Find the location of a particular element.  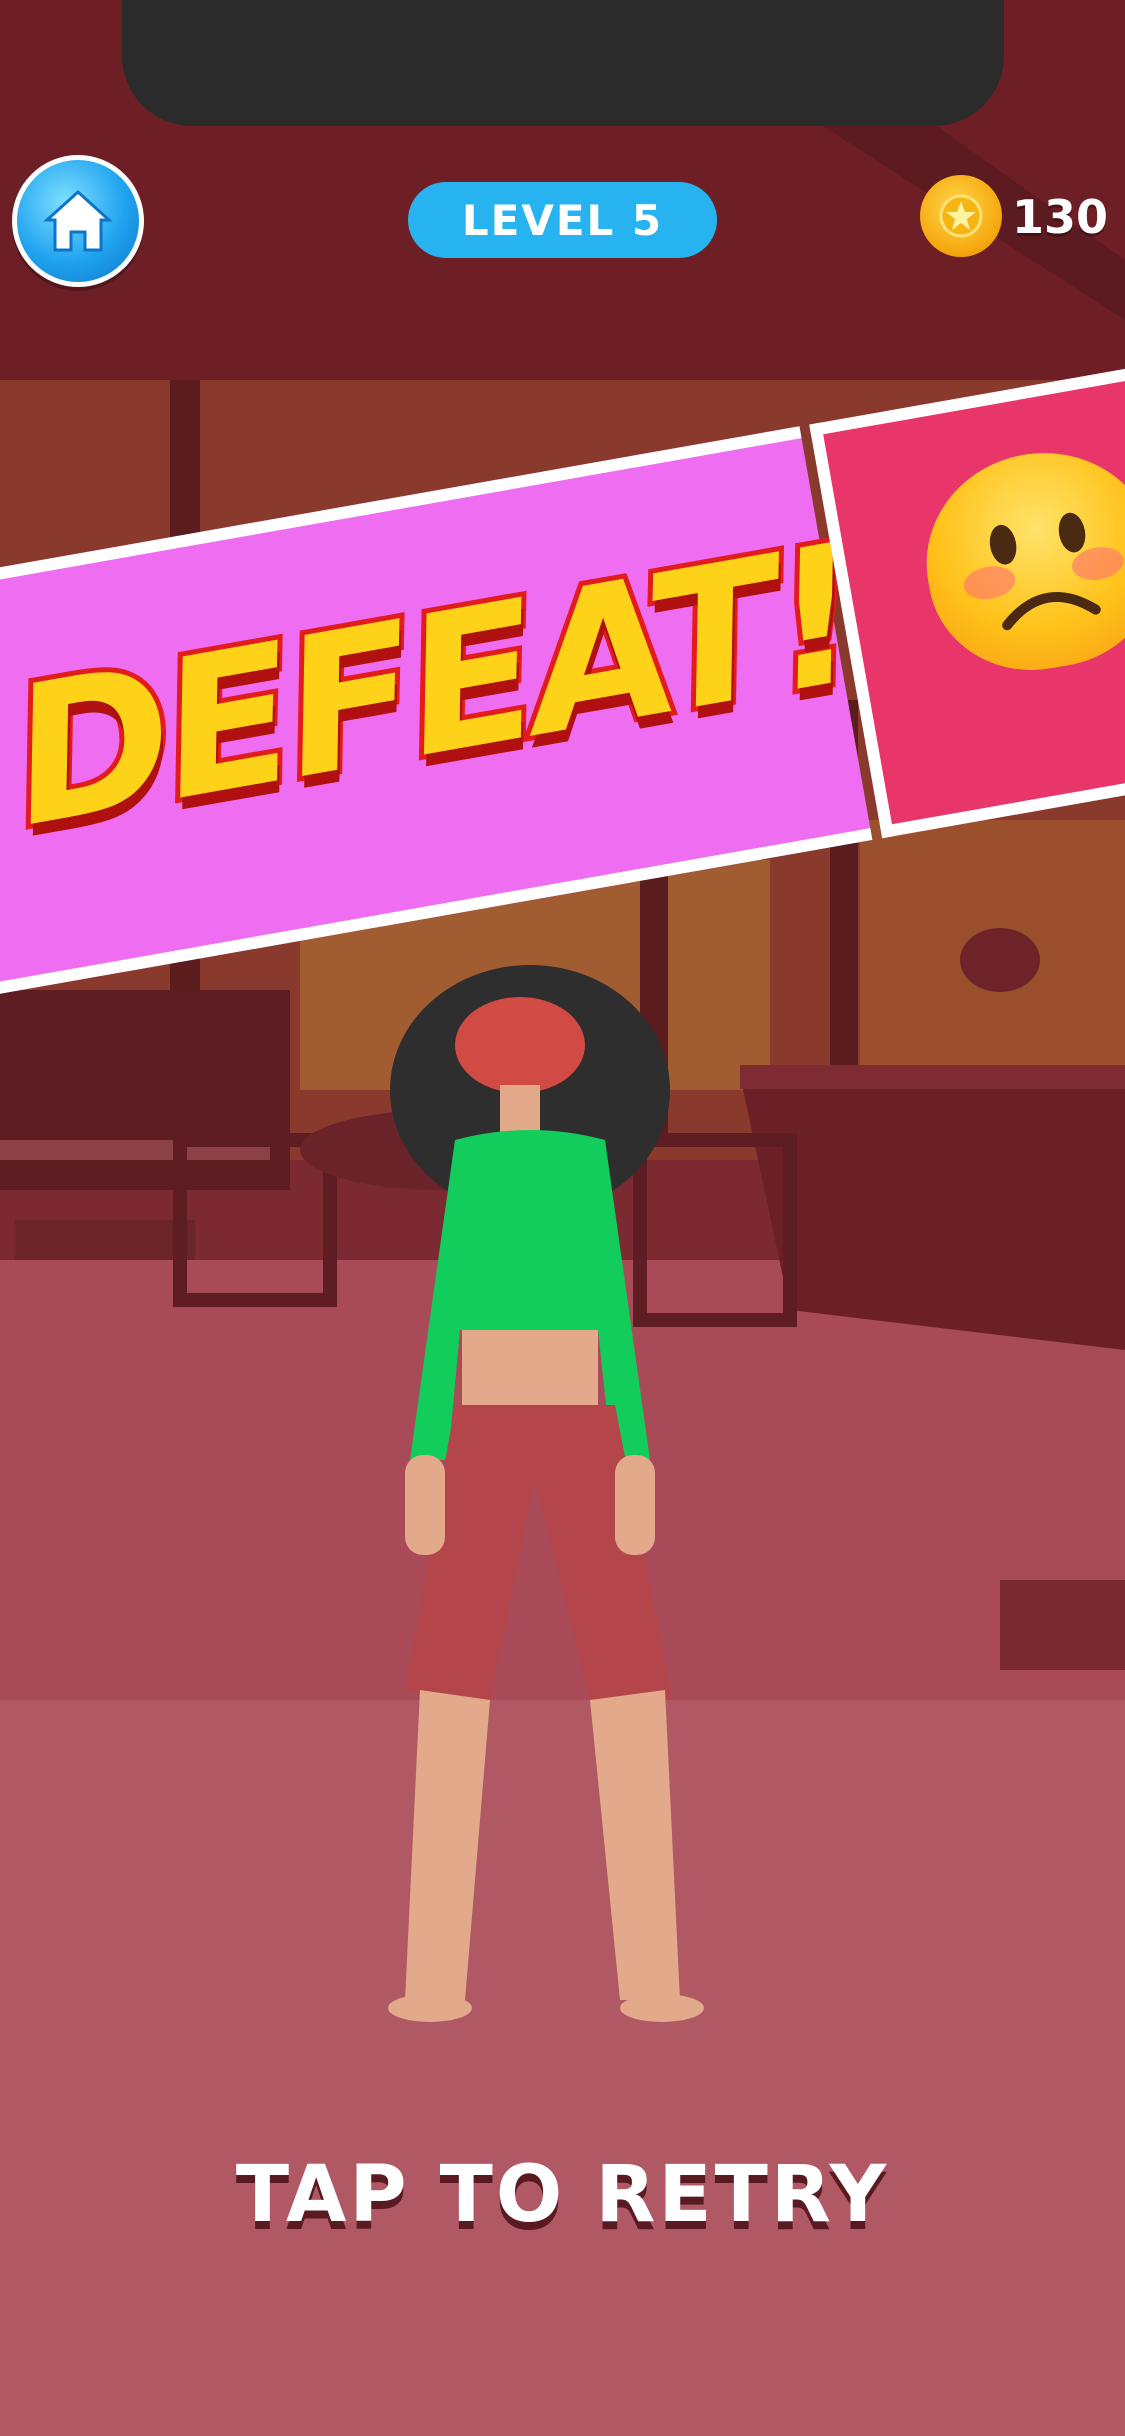

bar-counter is located at coordinates (932, 1212).